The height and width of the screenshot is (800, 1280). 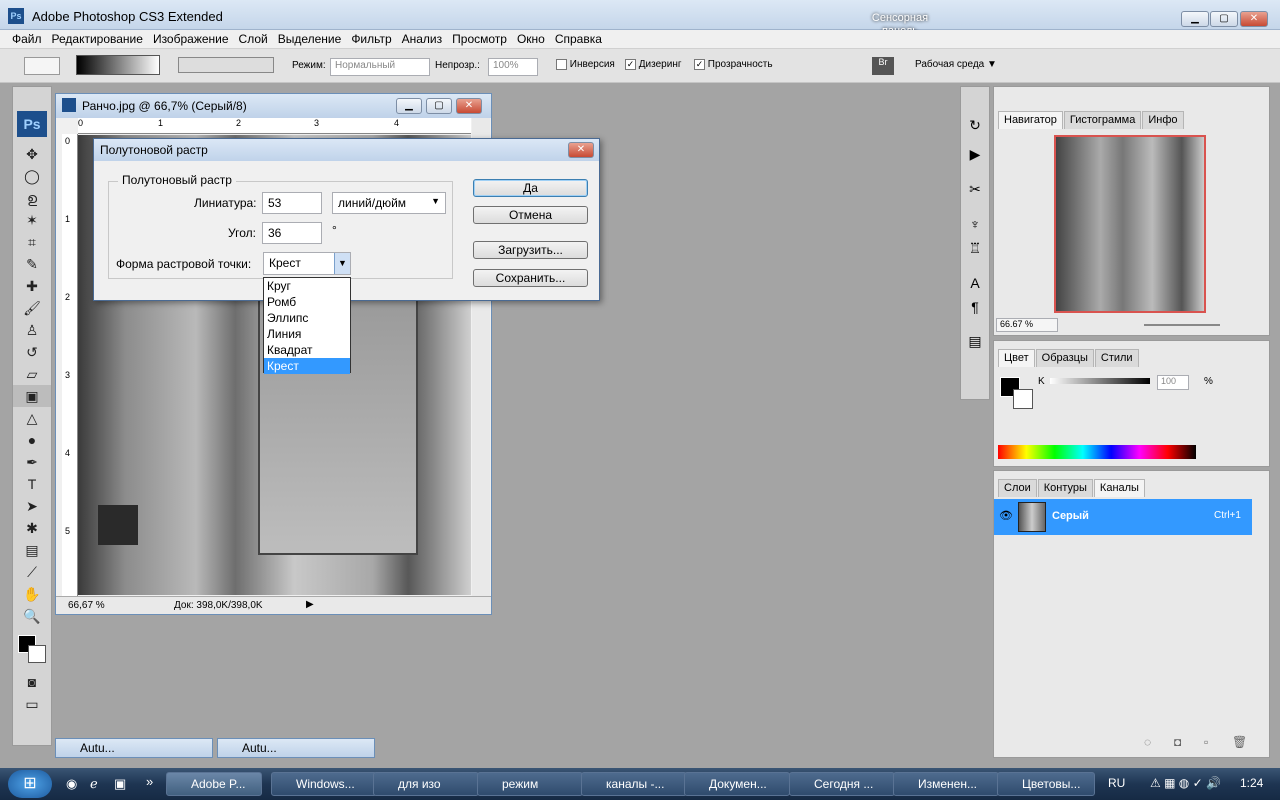 What do you see at coordinates (1116, 358) in the screenshot?
I see `tab-styles: Стили` at bounding box center [1116, 358].